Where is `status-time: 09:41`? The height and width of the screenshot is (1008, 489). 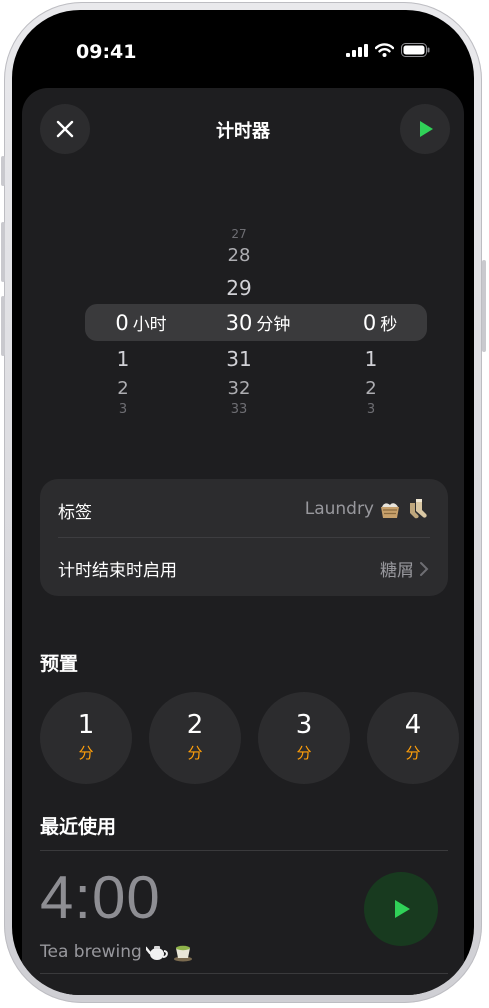
status-time: 09:41 is located at coordinates (106, 52).